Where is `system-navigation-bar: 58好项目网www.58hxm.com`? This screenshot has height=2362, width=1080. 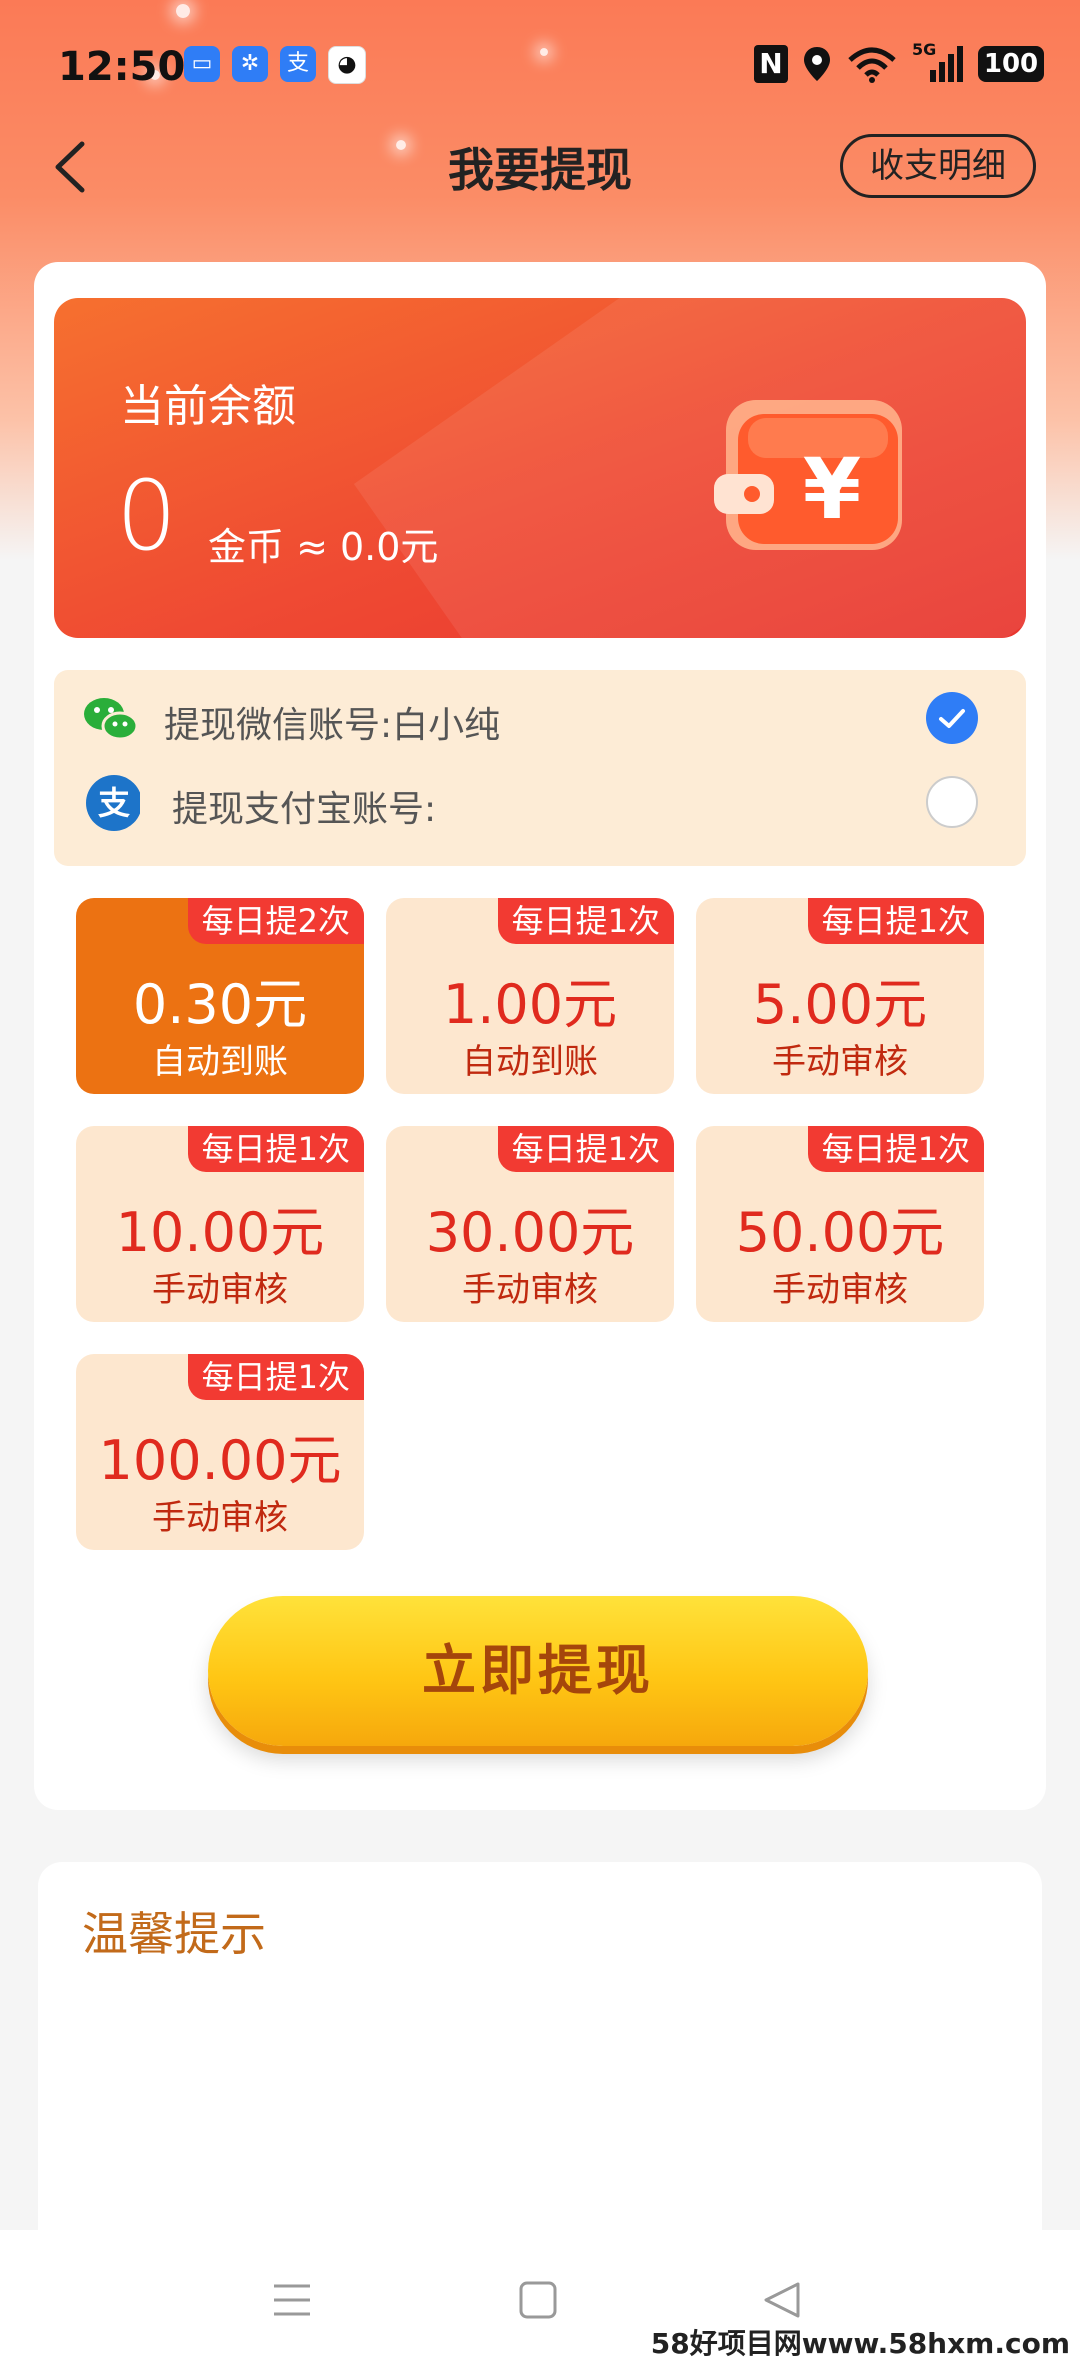
system-navigation-bar: 58好项目网www.58hxm.com is located at coordinates (540, 2296).